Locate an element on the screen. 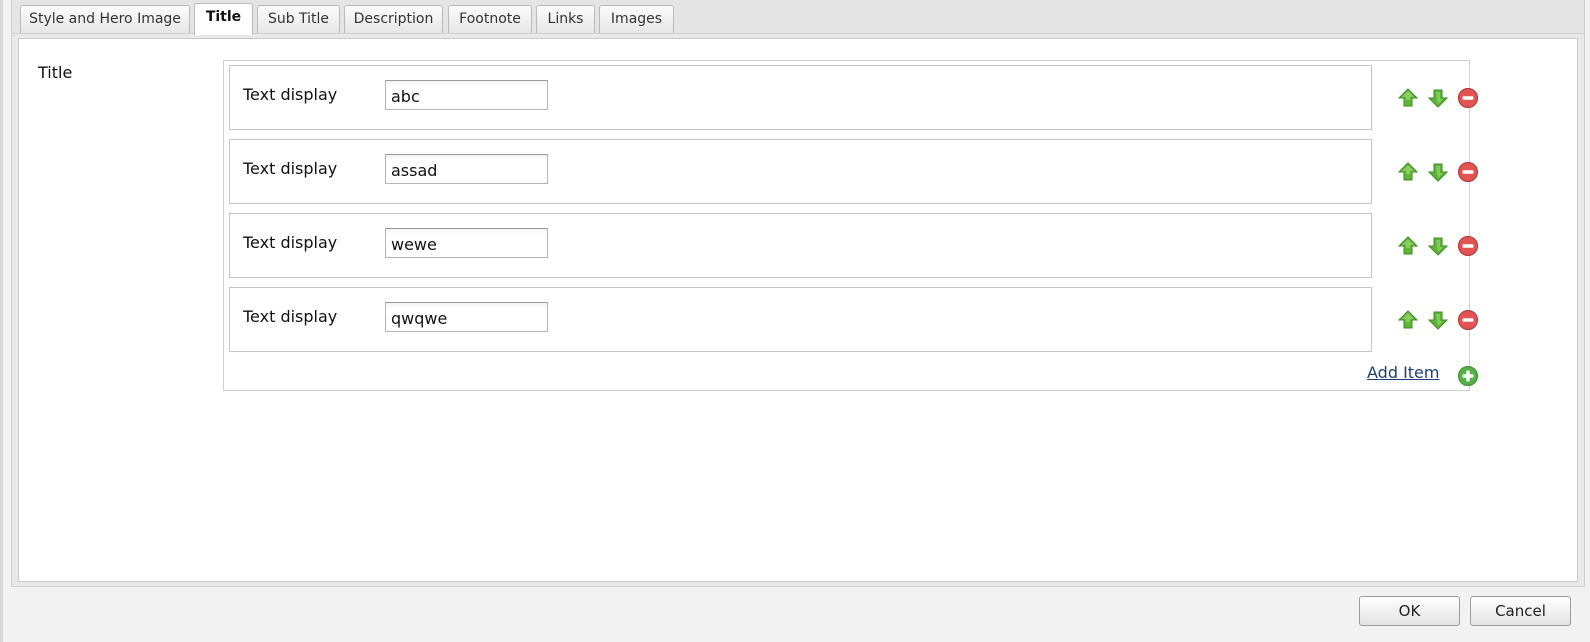 The image size is (1590, 642). tab-title: Title is located at coordinates (223, 19).